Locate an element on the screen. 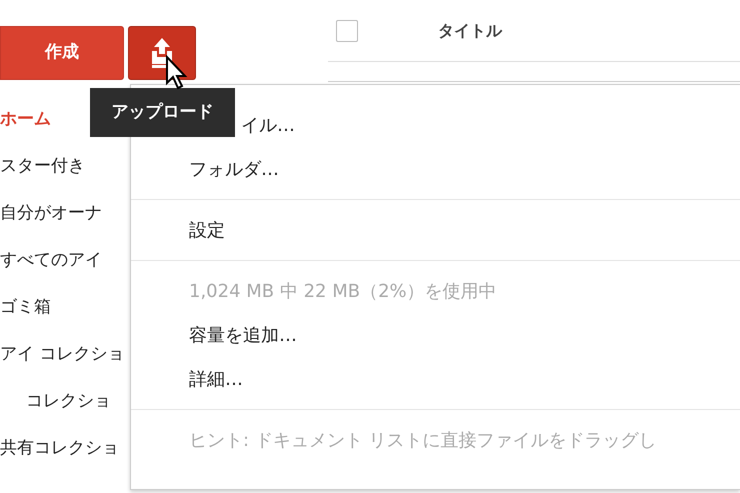 The height and width of the screenshot is (493, 740). menu-text: ヒント: ドキュメント リストに直接ファイルをドラッグし is located at coordinates (423, 440).